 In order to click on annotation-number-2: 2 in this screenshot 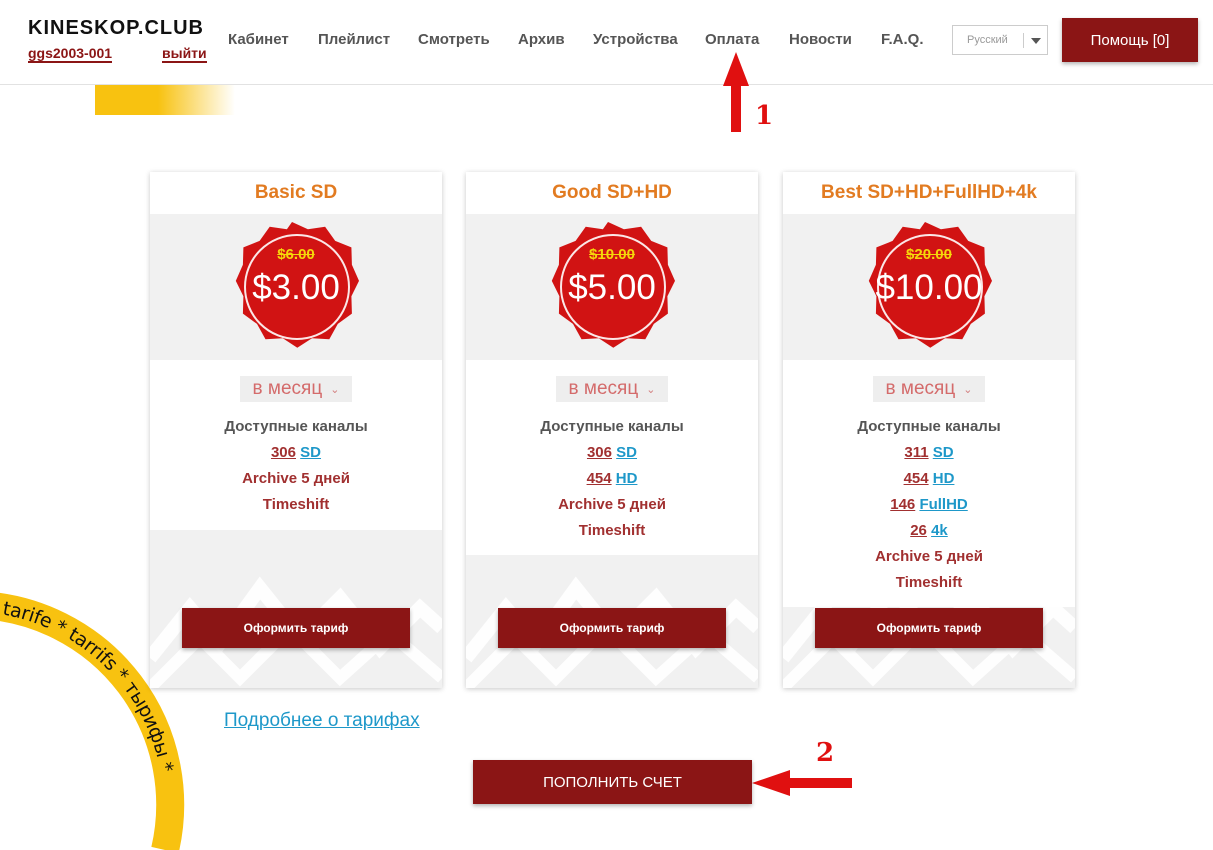, I will do `click(825, 753)`.